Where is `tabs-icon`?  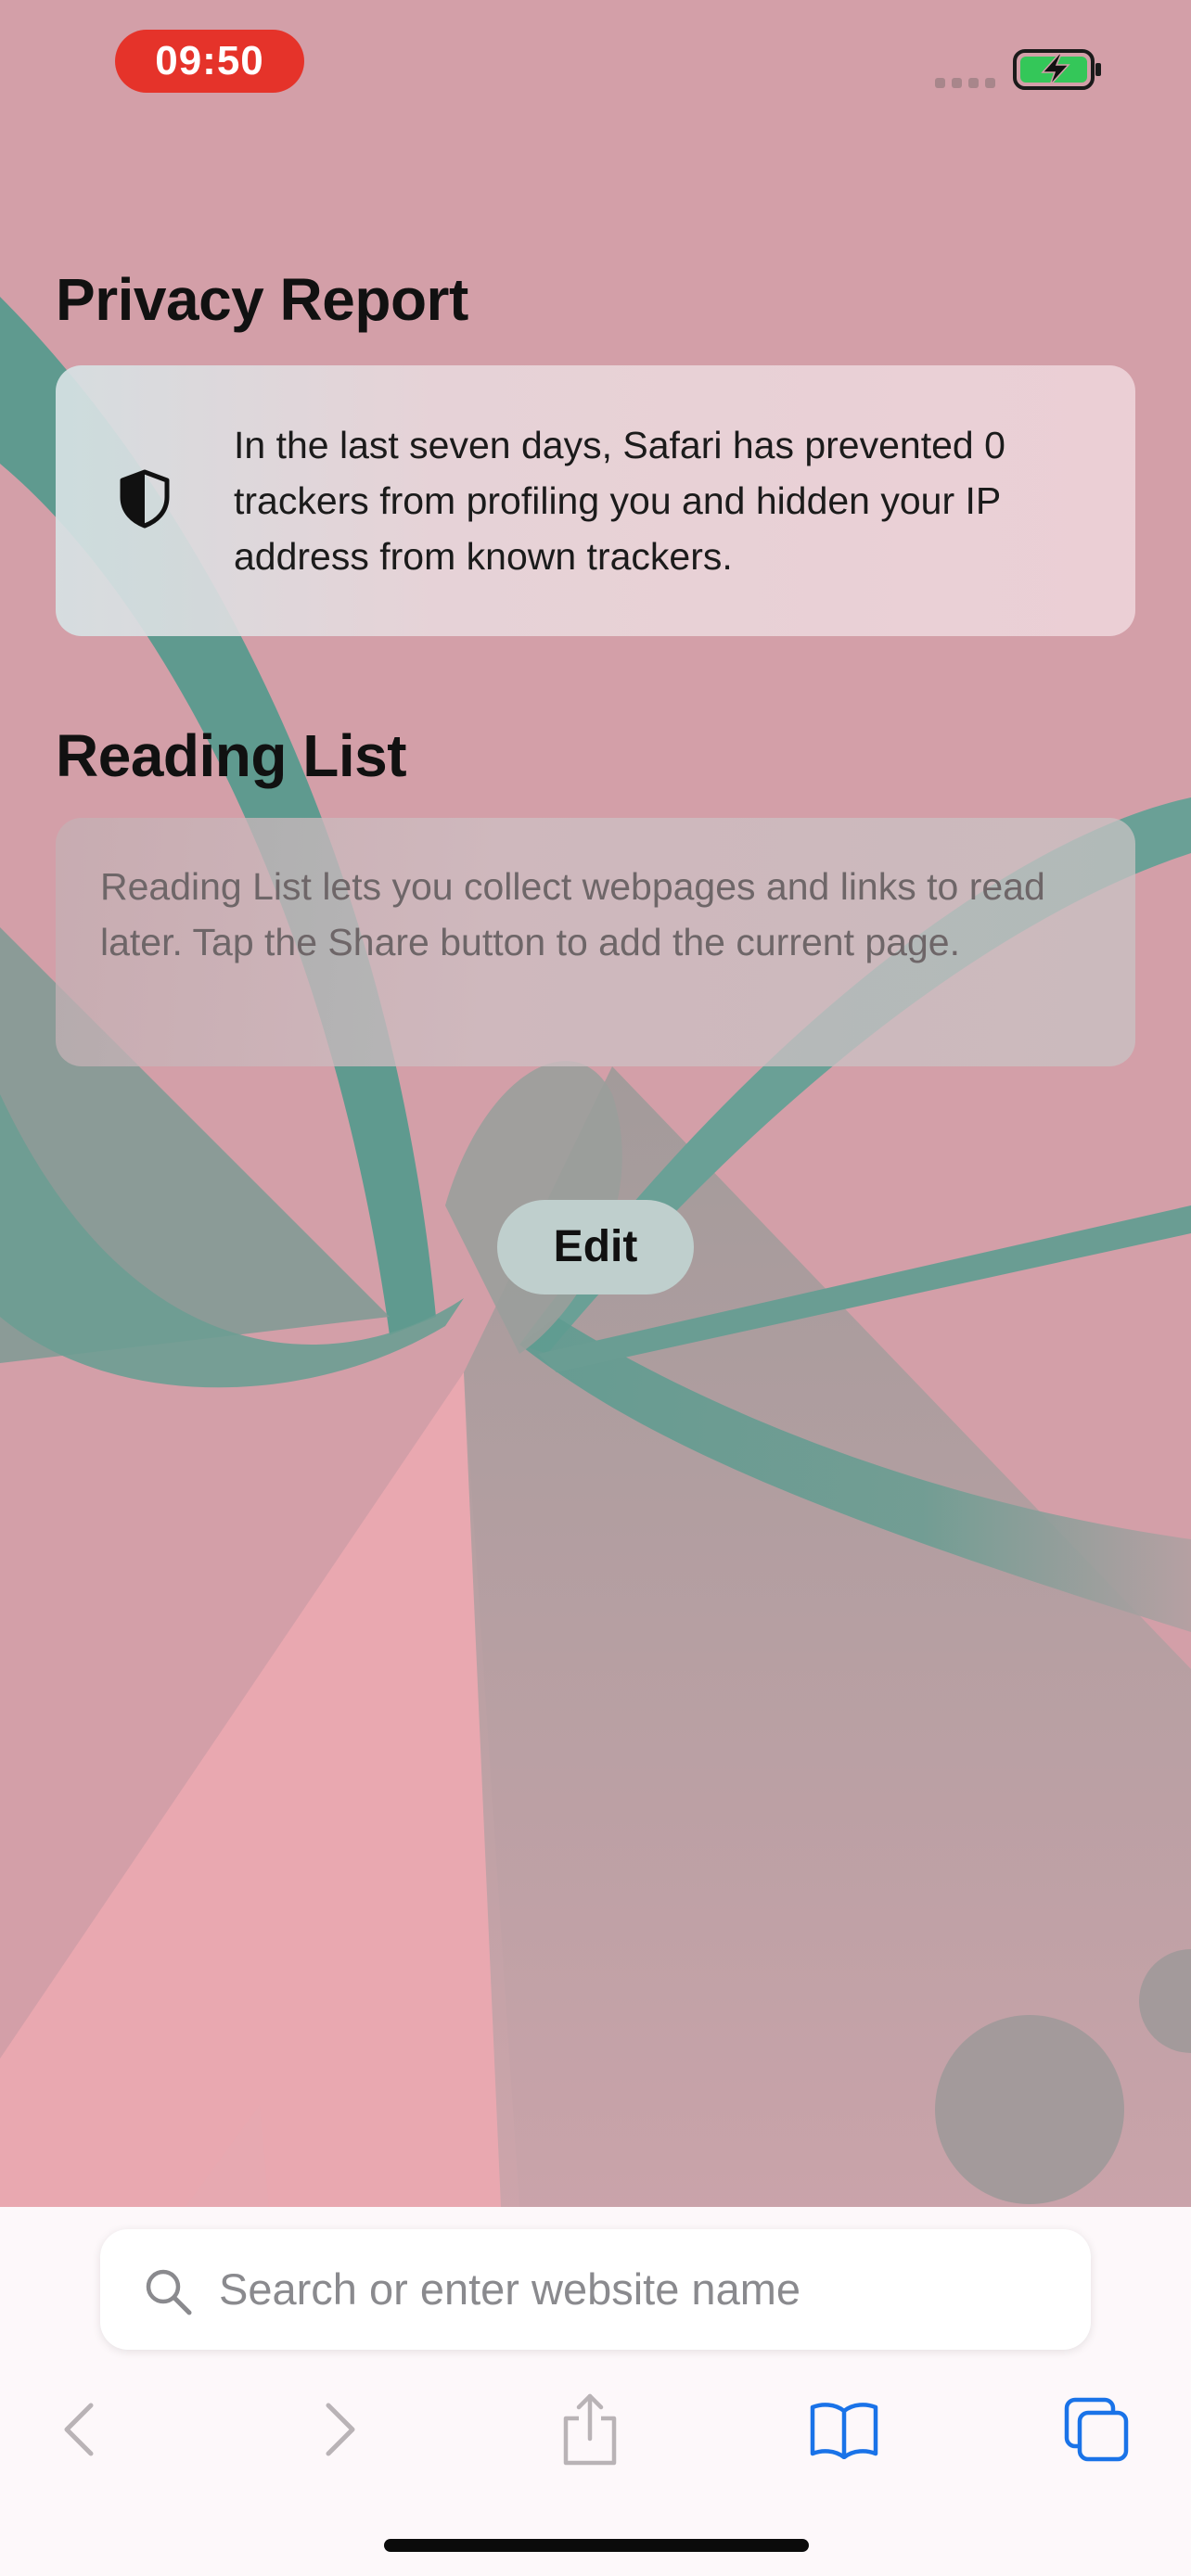
tabs-icon is located at coordinates (1096, 2430).